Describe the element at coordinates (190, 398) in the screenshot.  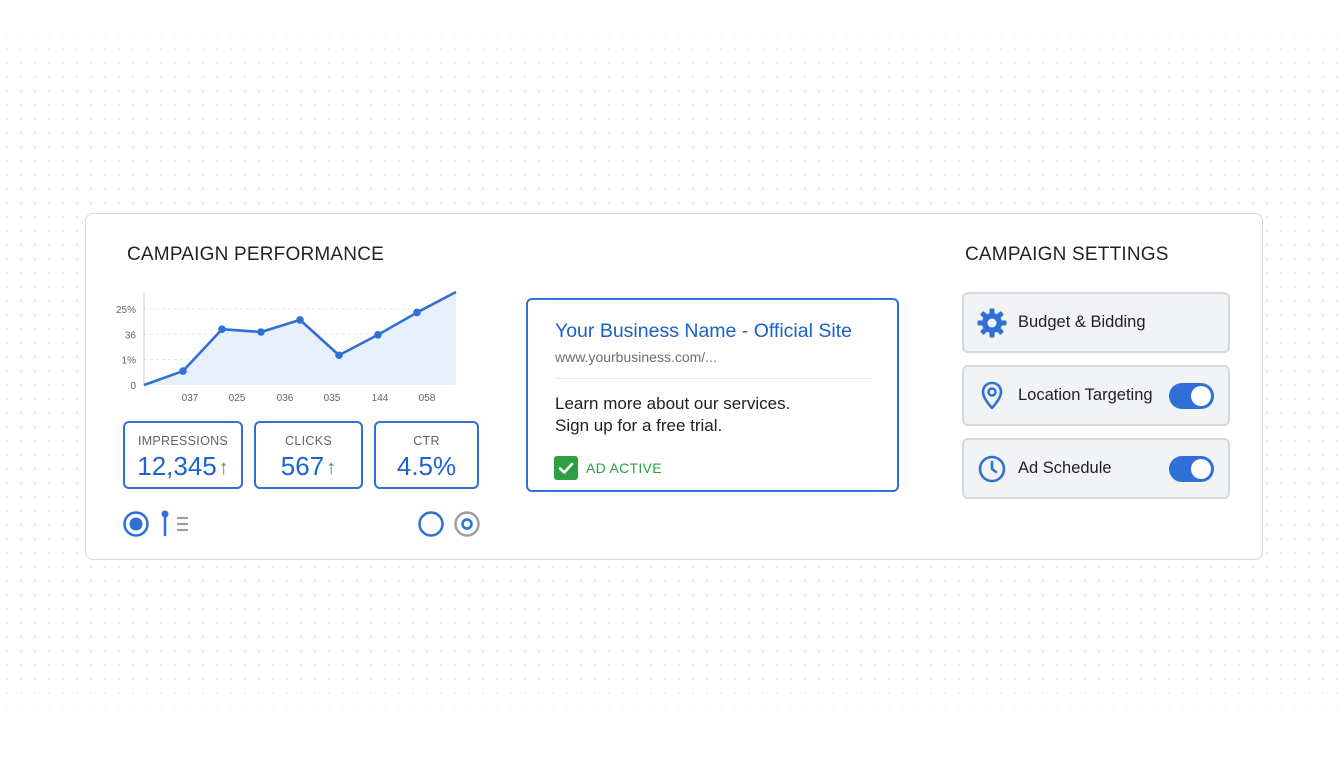
I see `x-tick-label: 037` at that location.